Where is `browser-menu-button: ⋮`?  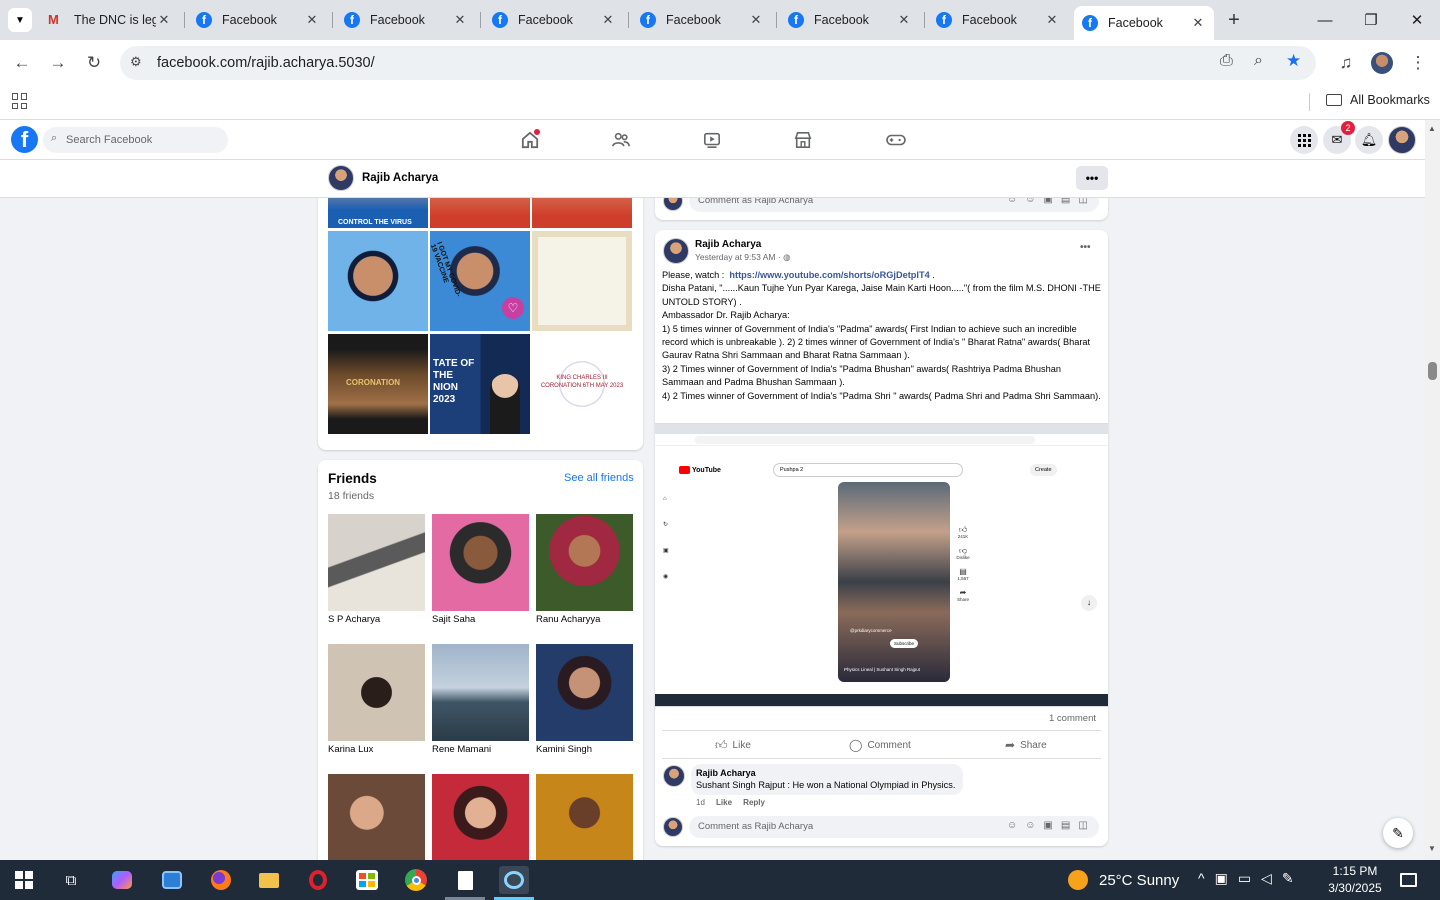 browser-menu-button: ⋮ is located at coordinates (1418, 63).